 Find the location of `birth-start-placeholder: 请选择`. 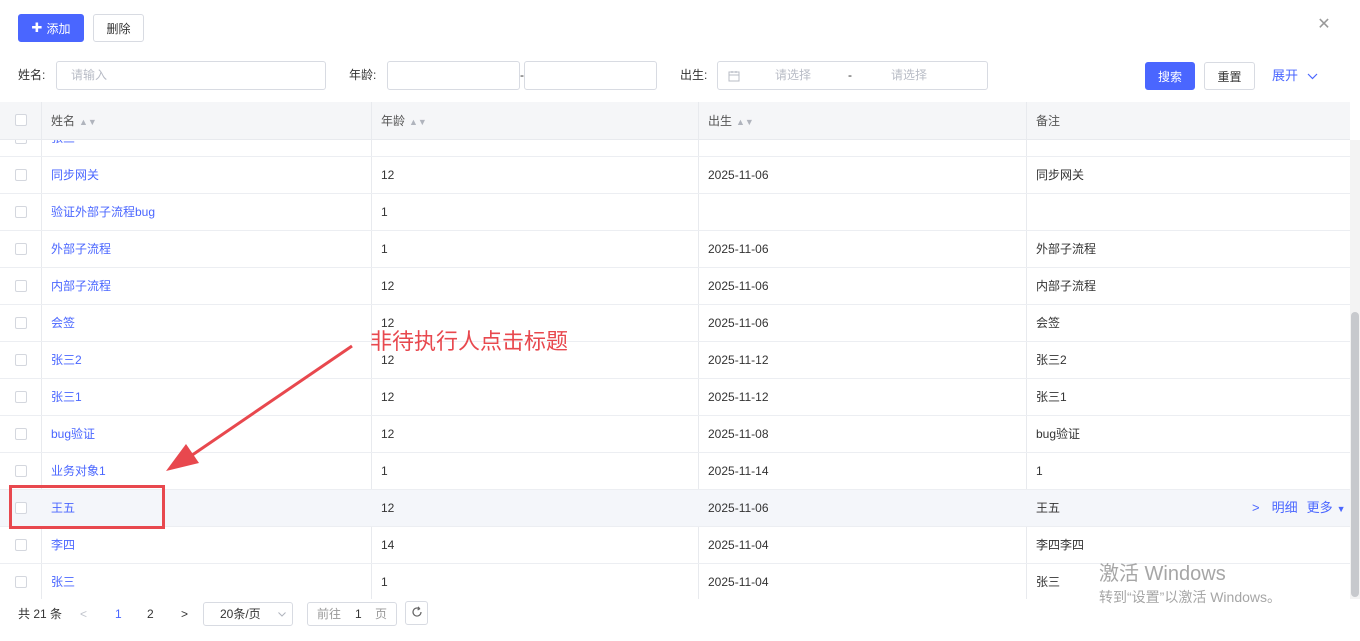

birth-start-placeholder: 请选择 is located at coordinates (793, 75).